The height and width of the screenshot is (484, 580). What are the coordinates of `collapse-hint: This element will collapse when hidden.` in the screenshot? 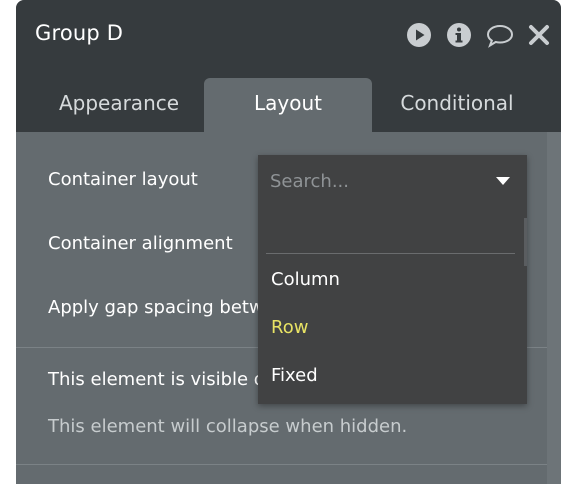 It's located at (228, 426).